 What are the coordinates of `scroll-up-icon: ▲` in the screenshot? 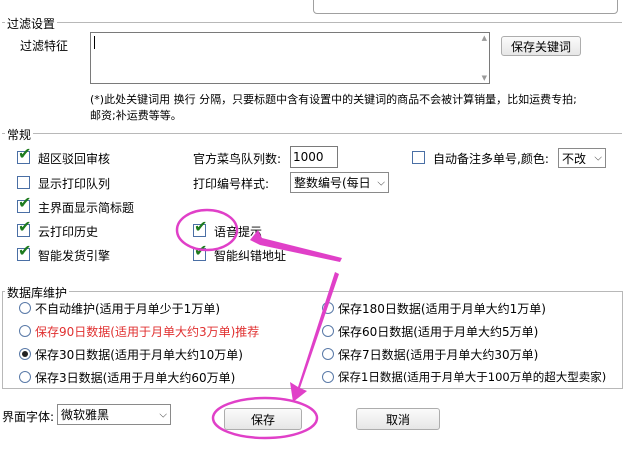 It's located at (484, 38).